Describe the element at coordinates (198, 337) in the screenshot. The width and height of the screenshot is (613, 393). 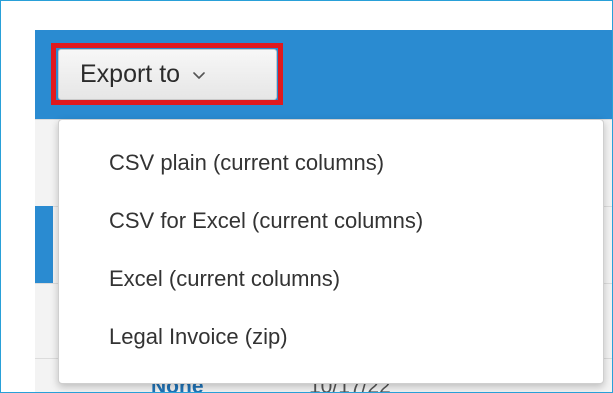
I see `menu-item-legal-invoice: Legal Invoice (zip)` at that location.